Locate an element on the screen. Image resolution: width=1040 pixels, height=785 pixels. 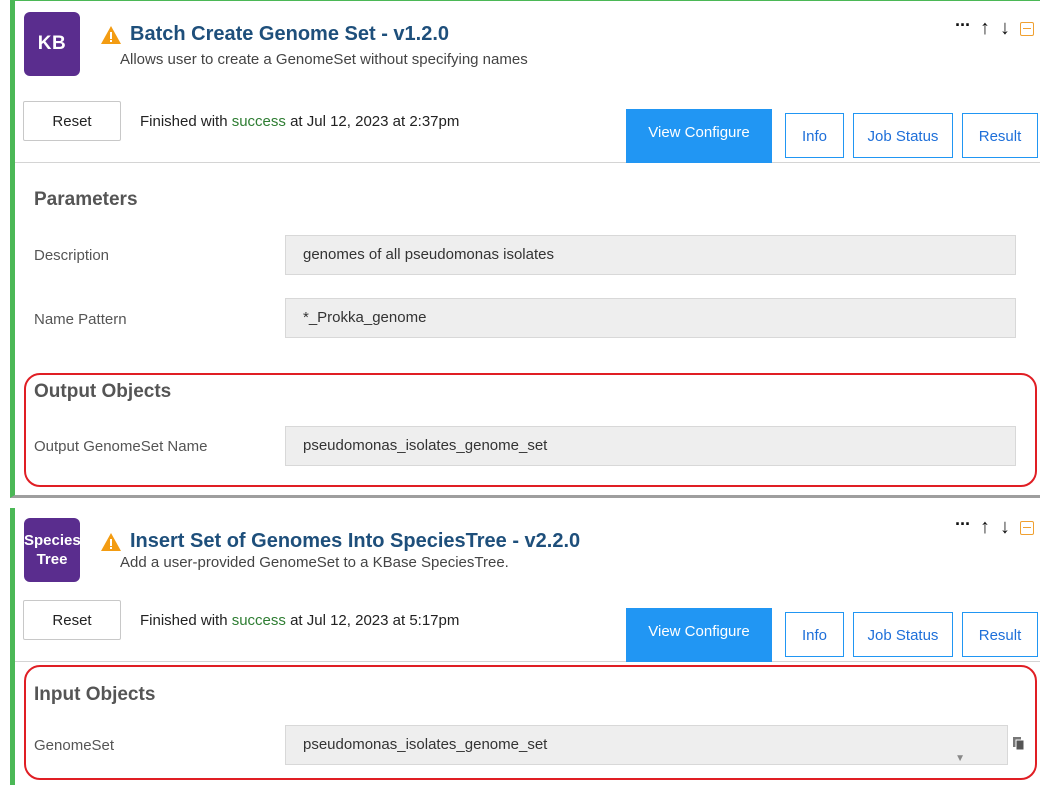
output-genomeset-name-field: pseudomonas_isolates_genome_set is located at coordinates (650, 446).